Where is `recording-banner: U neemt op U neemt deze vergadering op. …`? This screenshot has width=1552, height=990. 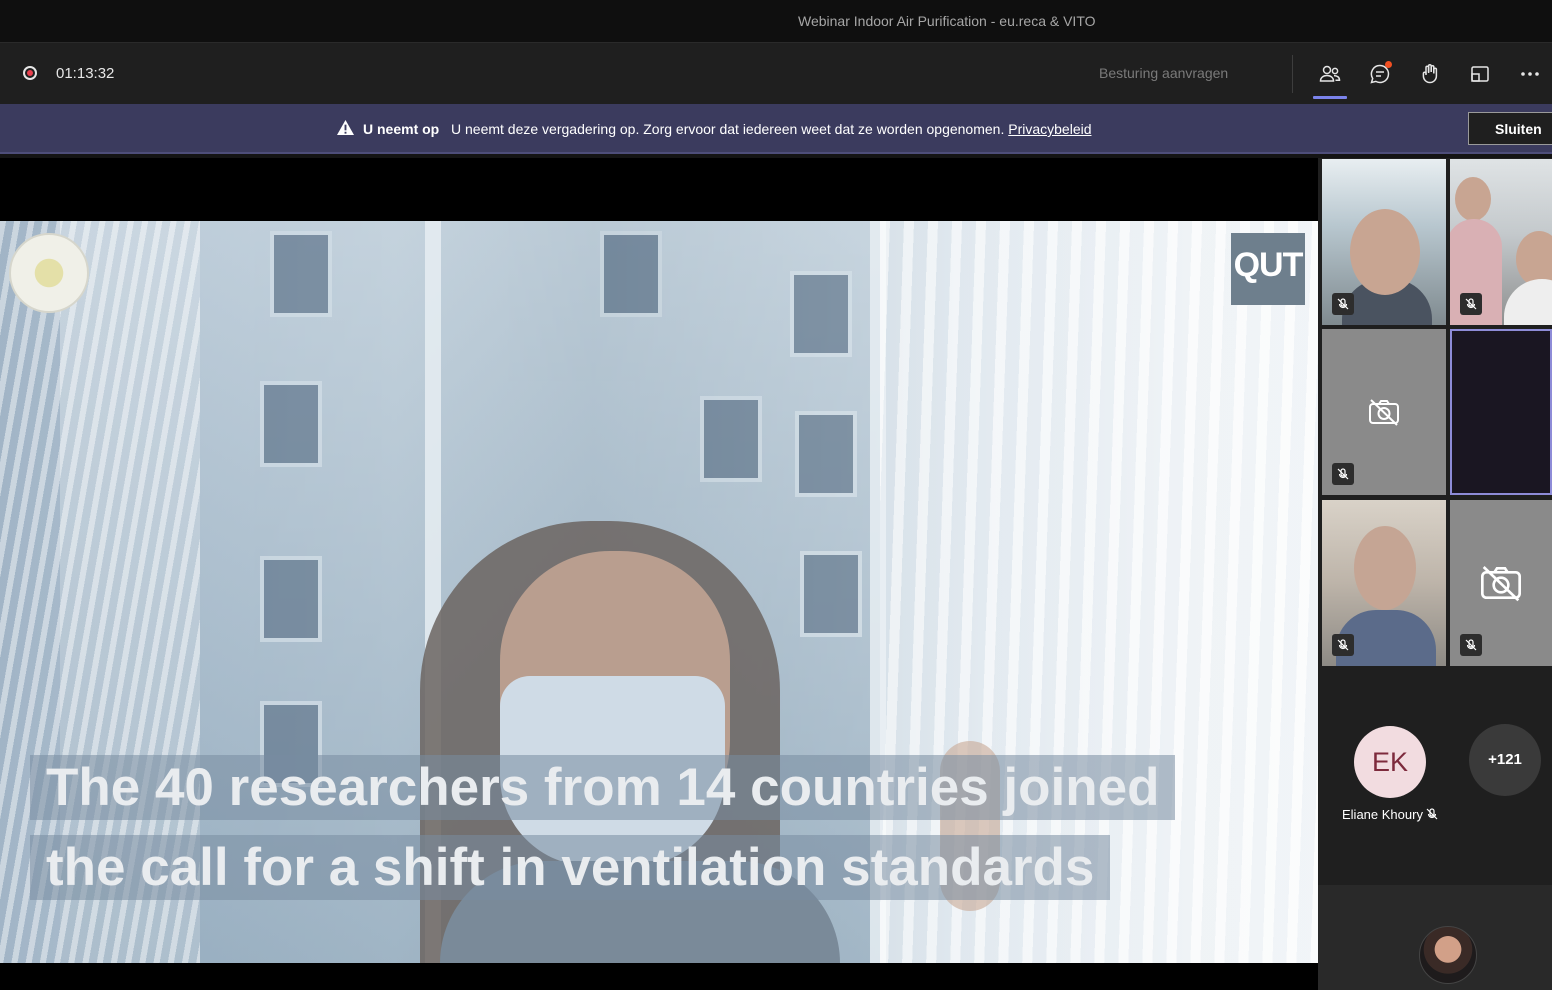 recording-banner: U neemt op U neemt deze vergadering op. … is located at coordinates (776, 129).